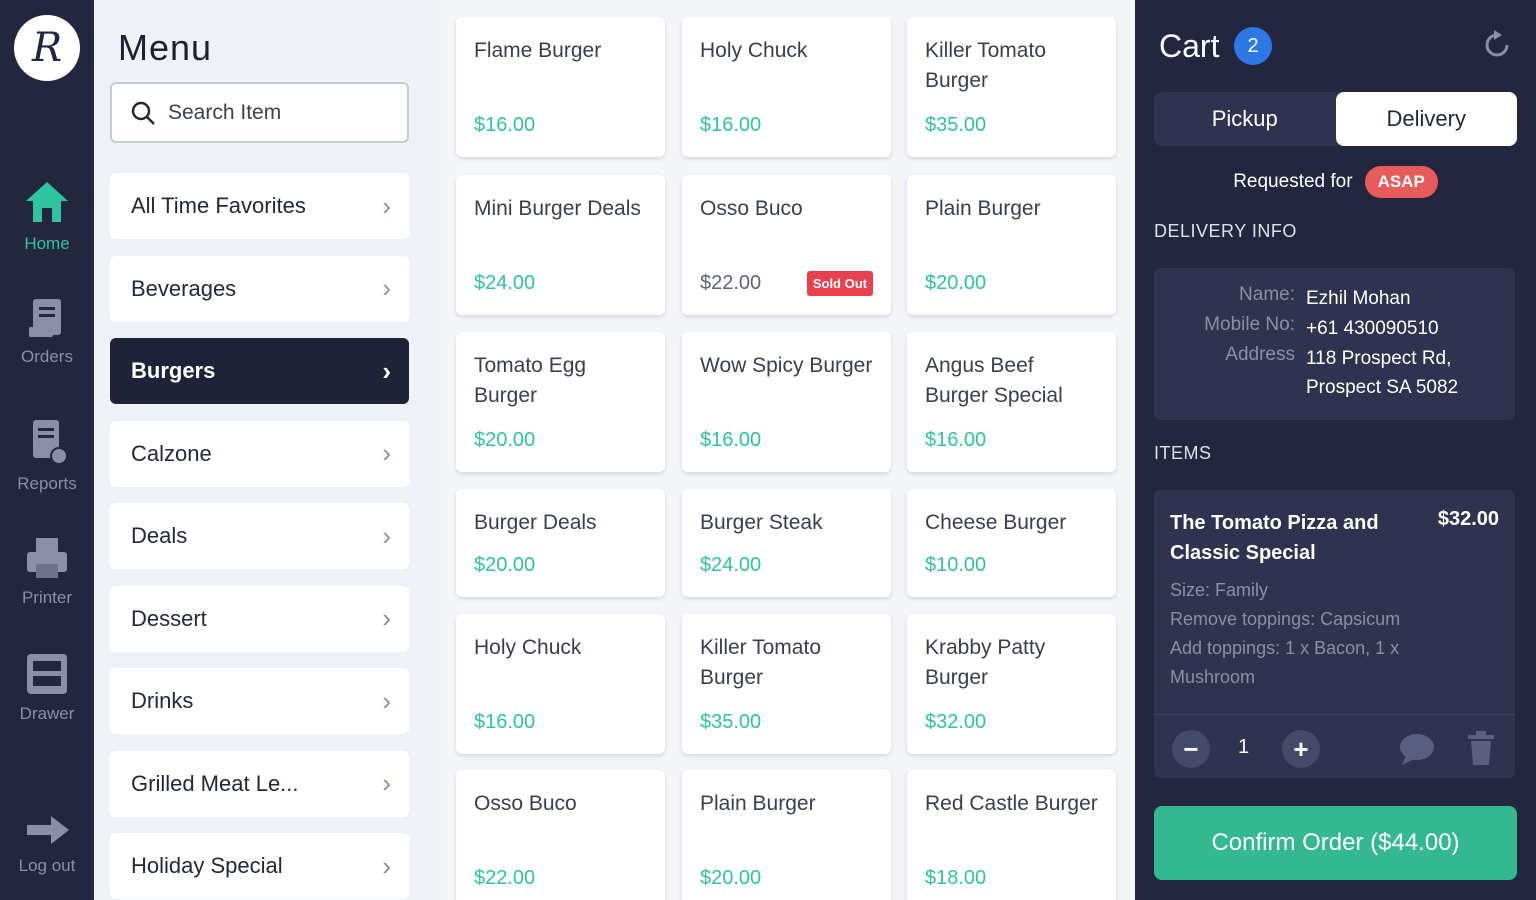 The width and height of the screenshot is (1536, 900). What do you see at coordinates (47, 202) in the screenshot?
I see `home-icon` at bounding box center [47, 202].